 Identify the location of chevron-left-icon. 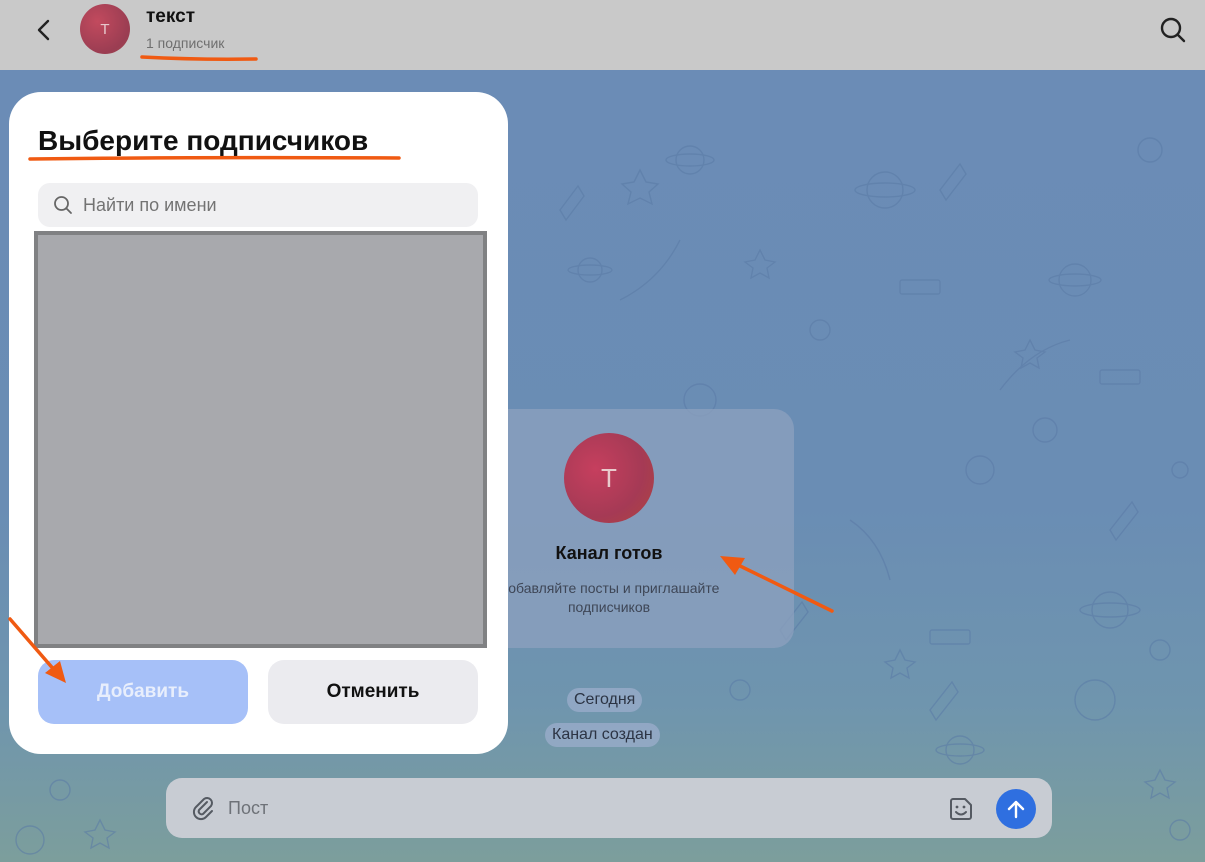
(43, 30).